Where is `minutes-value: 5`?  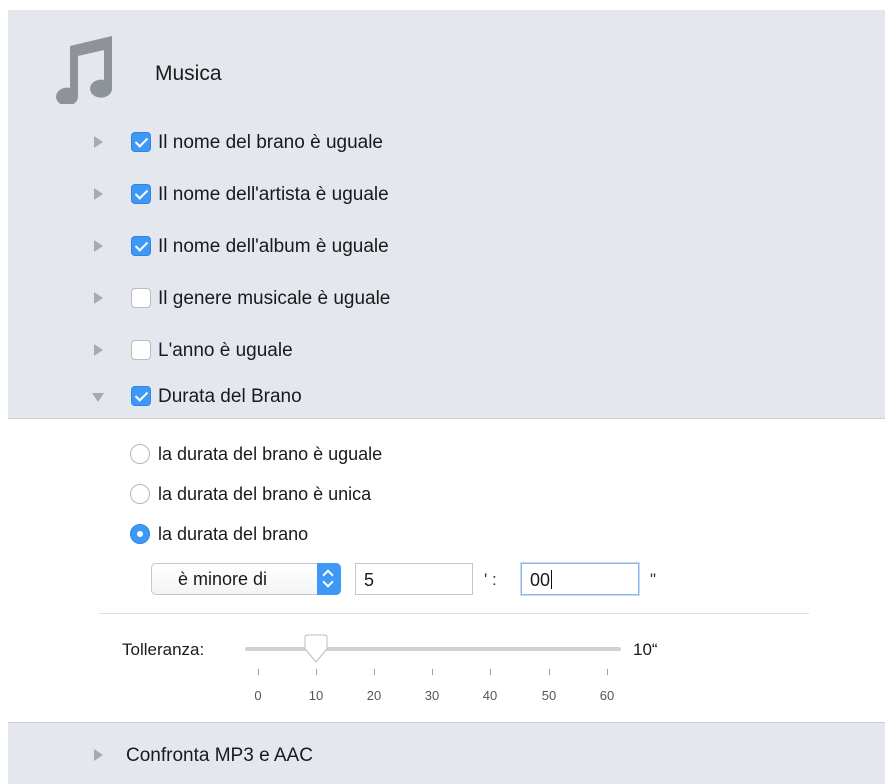 minutes-value: 5 is located at coordinates (369, 580).